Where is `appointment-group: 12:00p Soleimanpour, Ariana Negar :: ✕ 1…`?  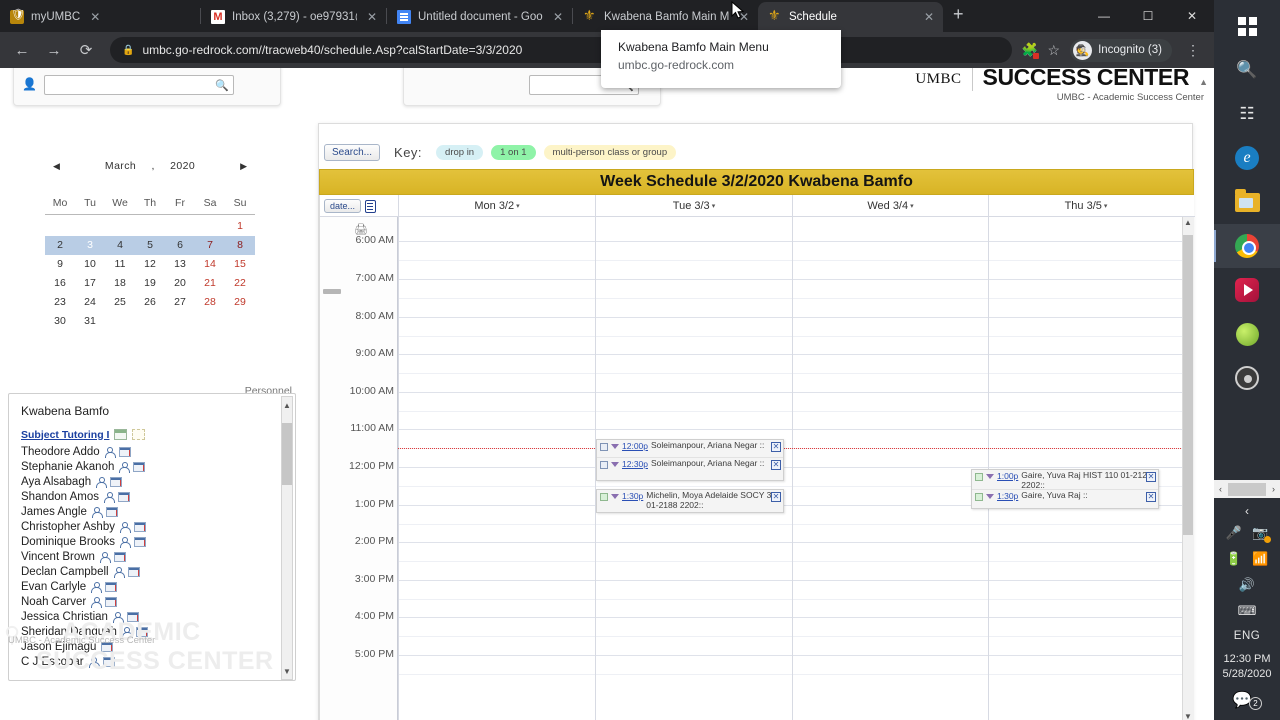 appointment-group: 12:00p Soleimanpour, Ariana Negar :: ✕ 1… is located at coordinates (690, 460).